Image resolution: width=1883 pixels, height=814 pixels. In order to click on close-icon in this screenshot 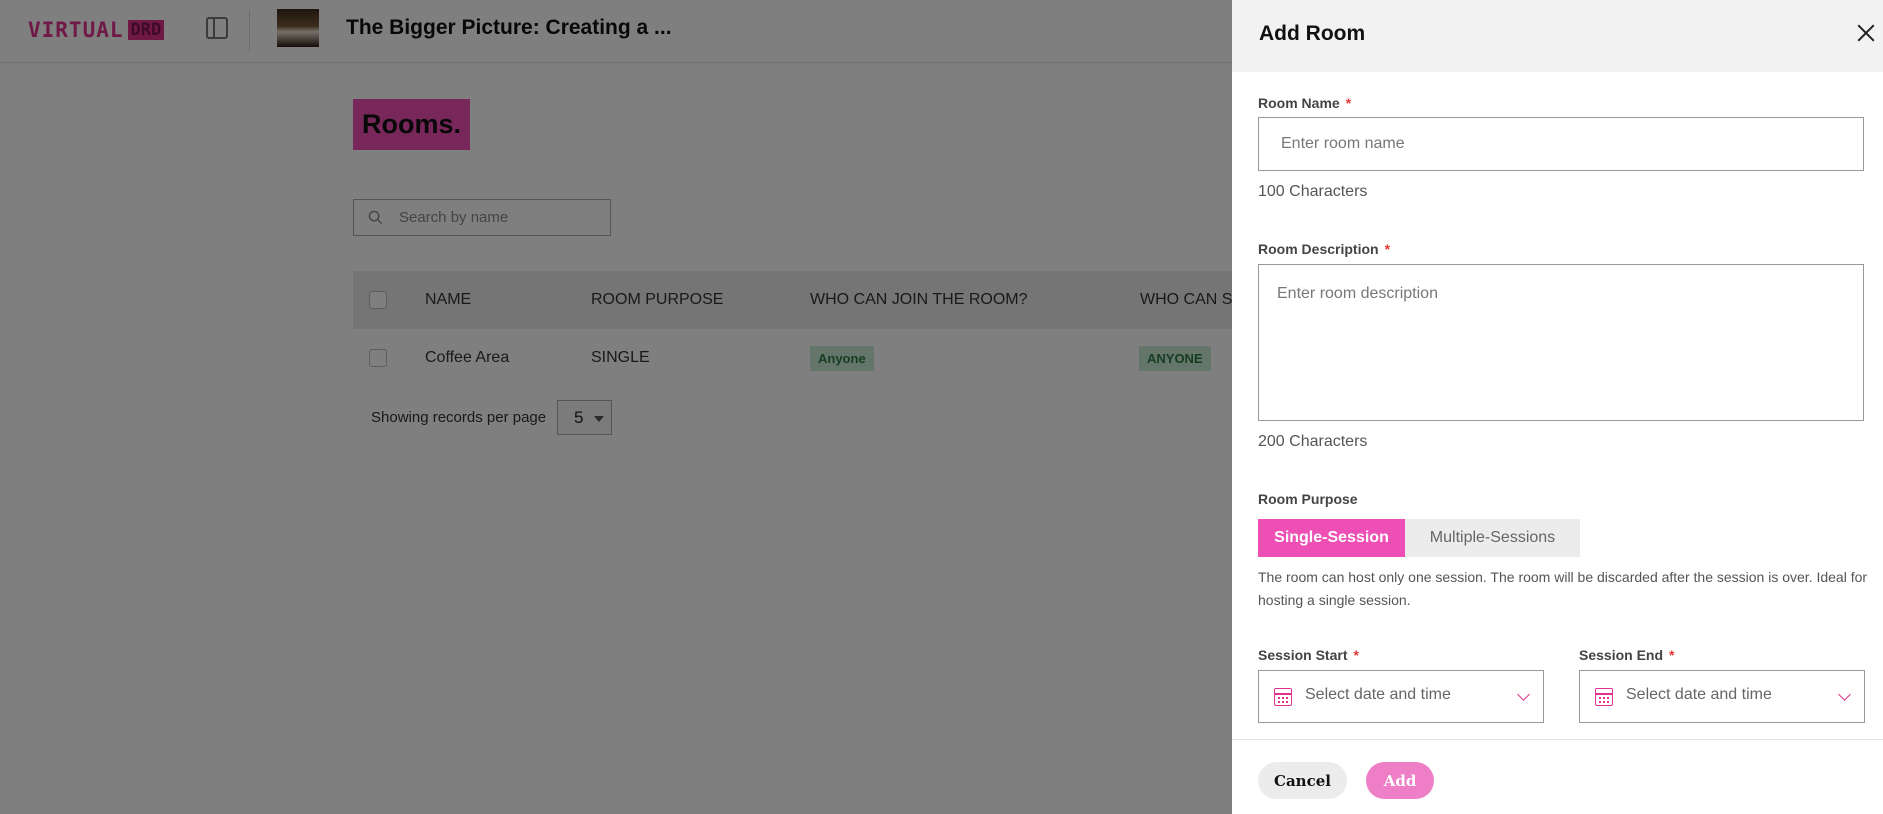, I will do `click(1866, 33)`.